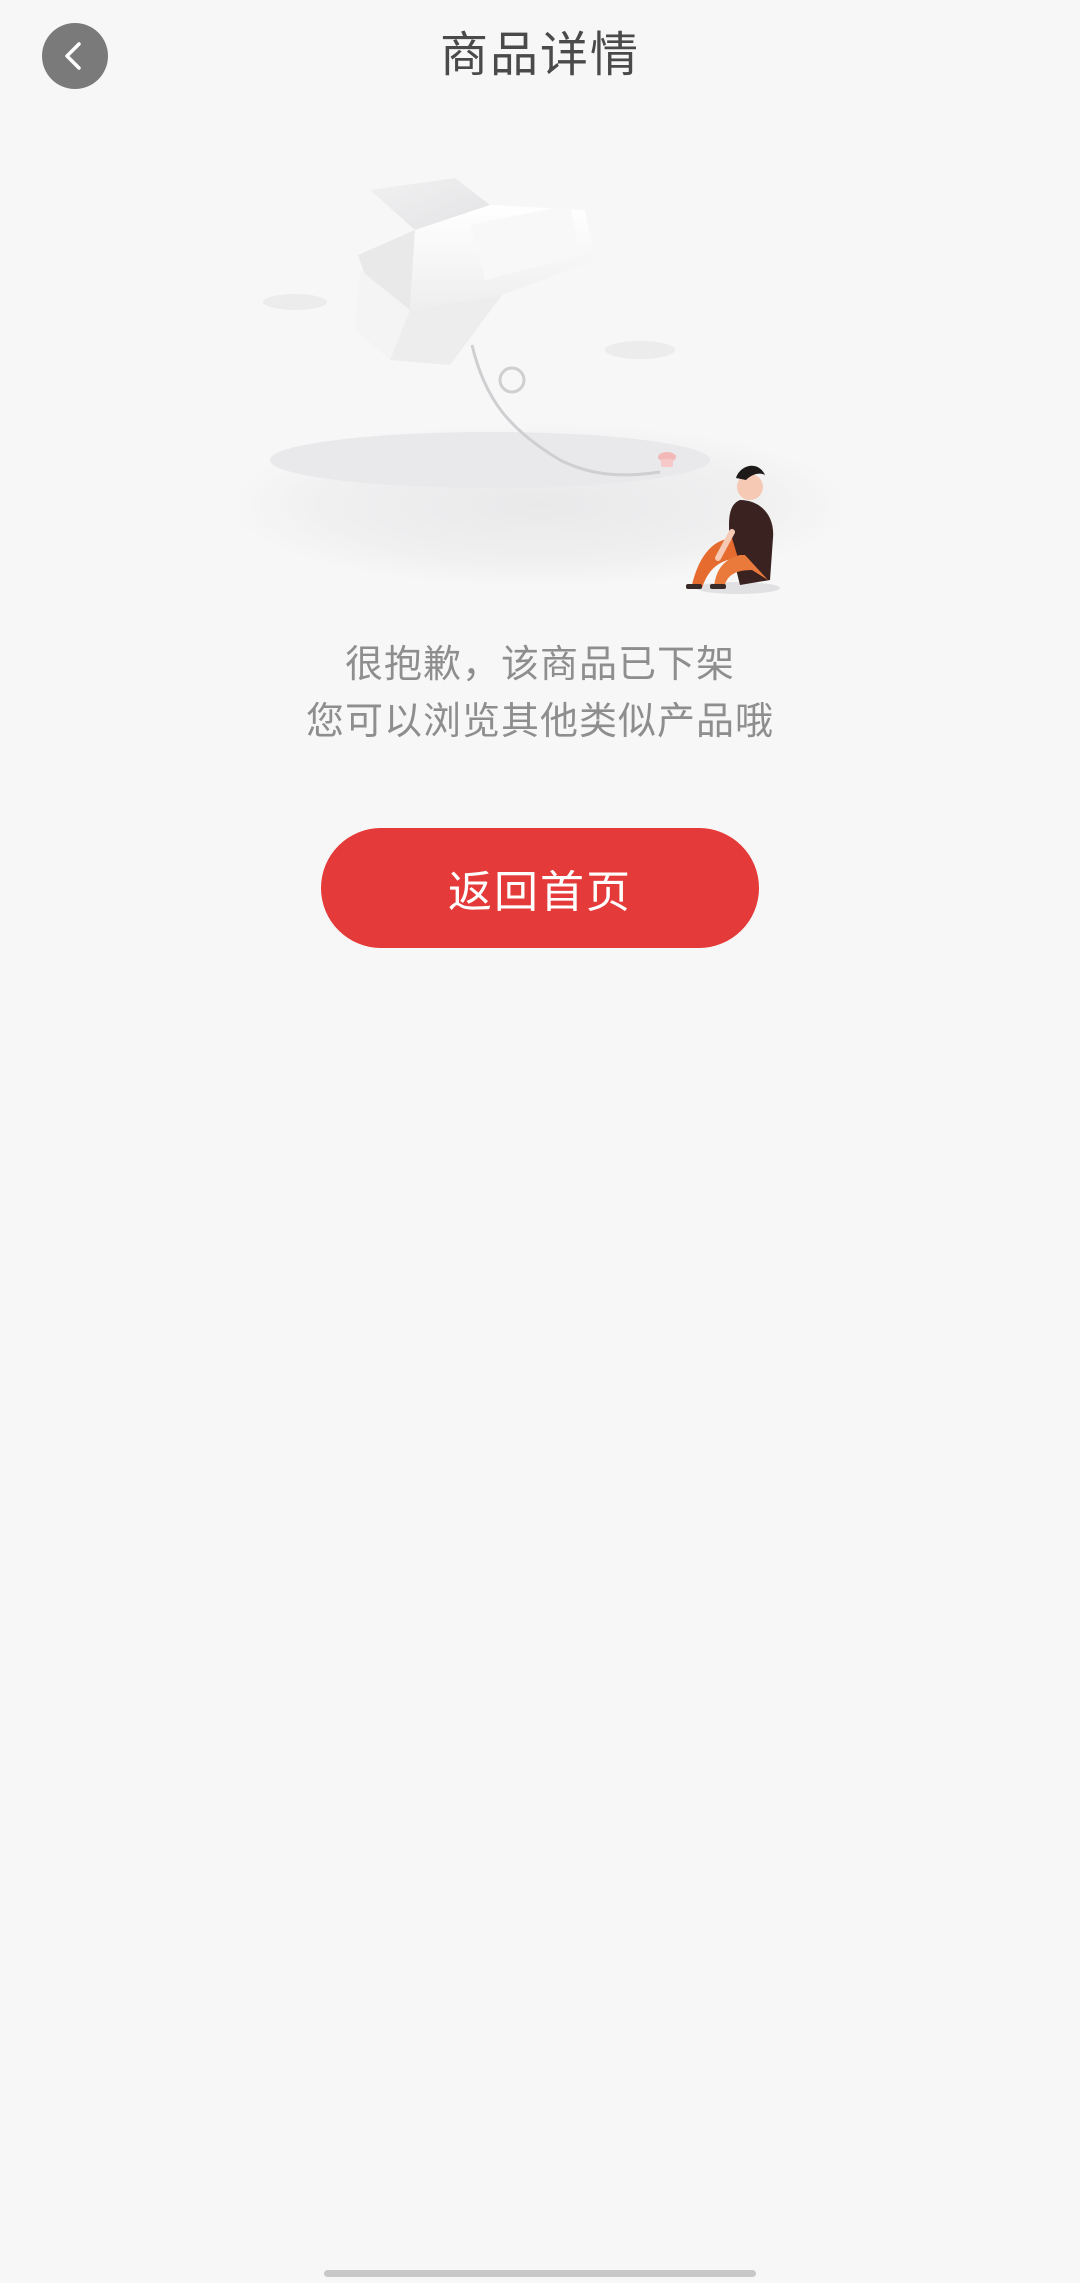 The image size is (1080, 2283). Describe the element at coordinates (540, 888) in the screenshot. I see `return-home-button: 返回首页` at that location.